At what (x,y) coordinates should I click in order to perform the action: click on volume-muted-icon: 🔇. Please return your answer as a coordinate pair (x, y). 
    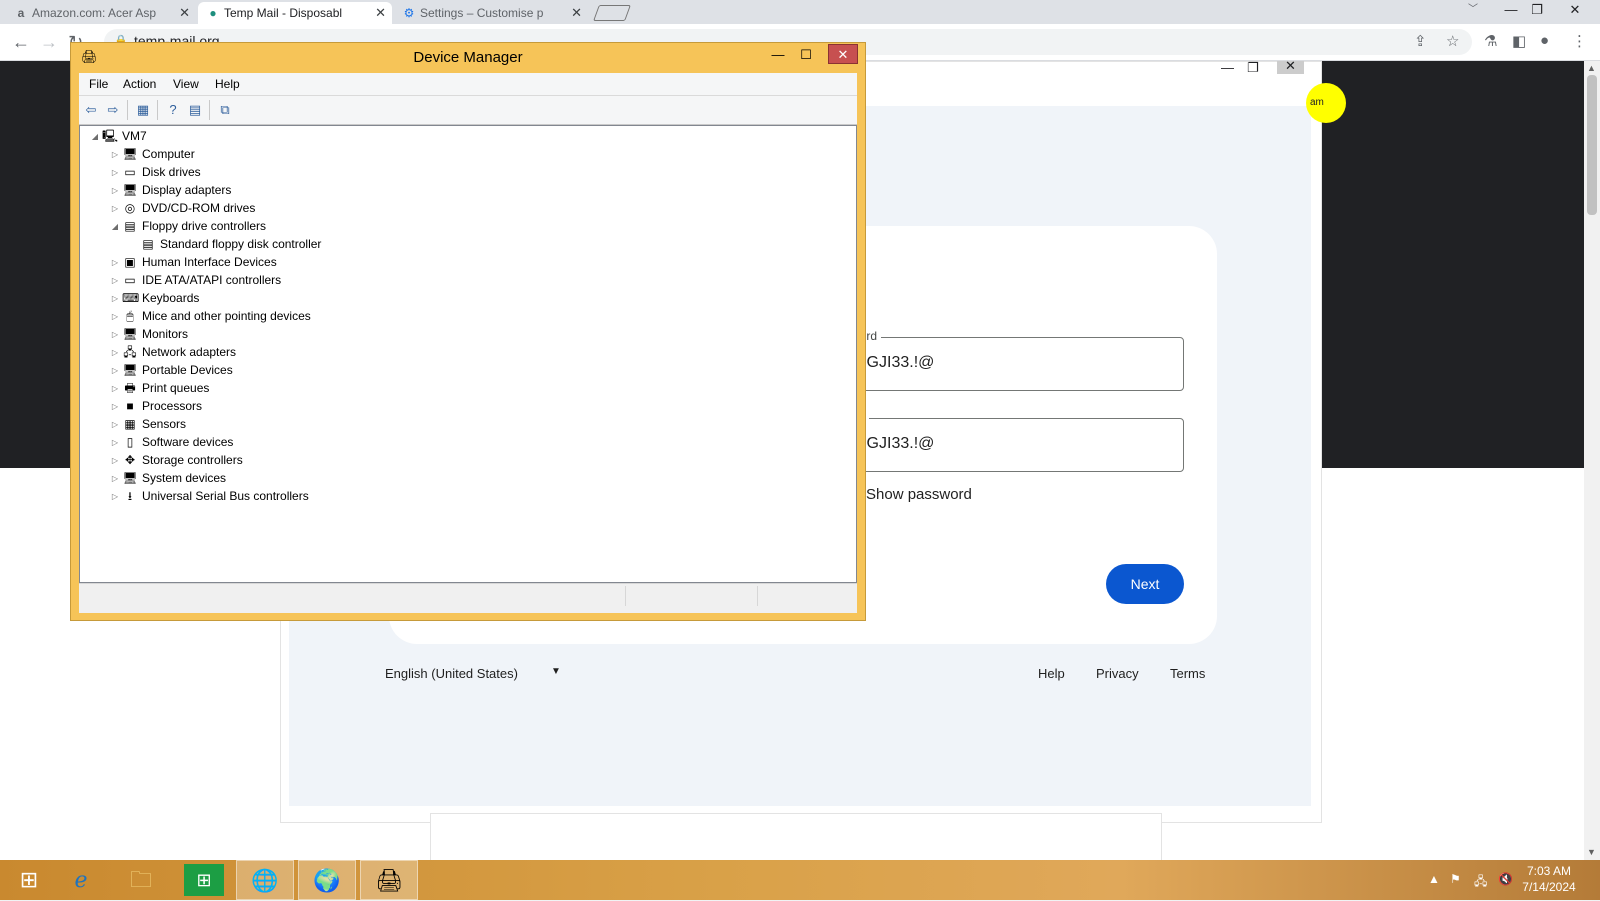
    Looking at the image, I should click on (1505, 879).